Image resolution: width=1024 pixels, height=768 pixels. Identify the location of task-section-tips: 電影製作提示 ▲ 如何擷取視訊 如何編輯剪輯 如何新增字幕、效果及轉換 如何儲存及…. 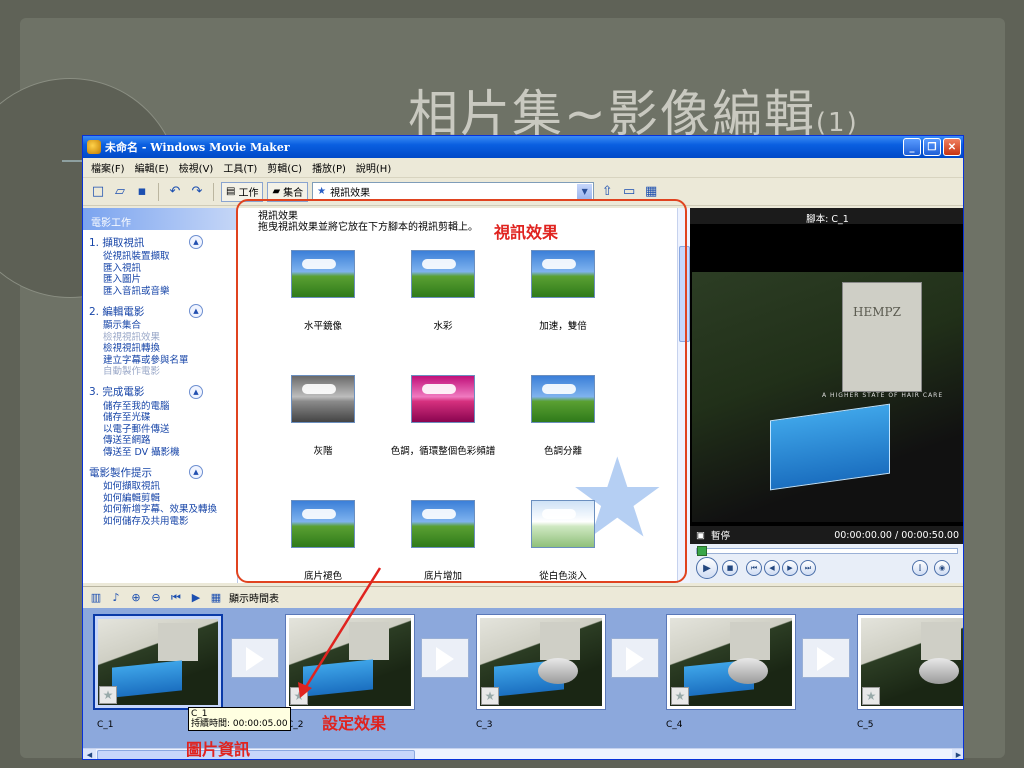
(160, 494).